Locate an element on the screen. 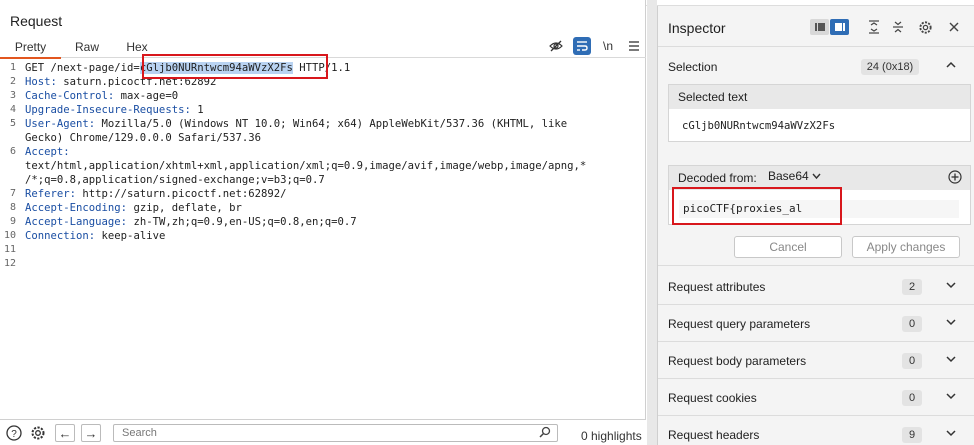 The width and height of the screenshot is (974, 445). back-button: ← is located at coordinates (65, 433).